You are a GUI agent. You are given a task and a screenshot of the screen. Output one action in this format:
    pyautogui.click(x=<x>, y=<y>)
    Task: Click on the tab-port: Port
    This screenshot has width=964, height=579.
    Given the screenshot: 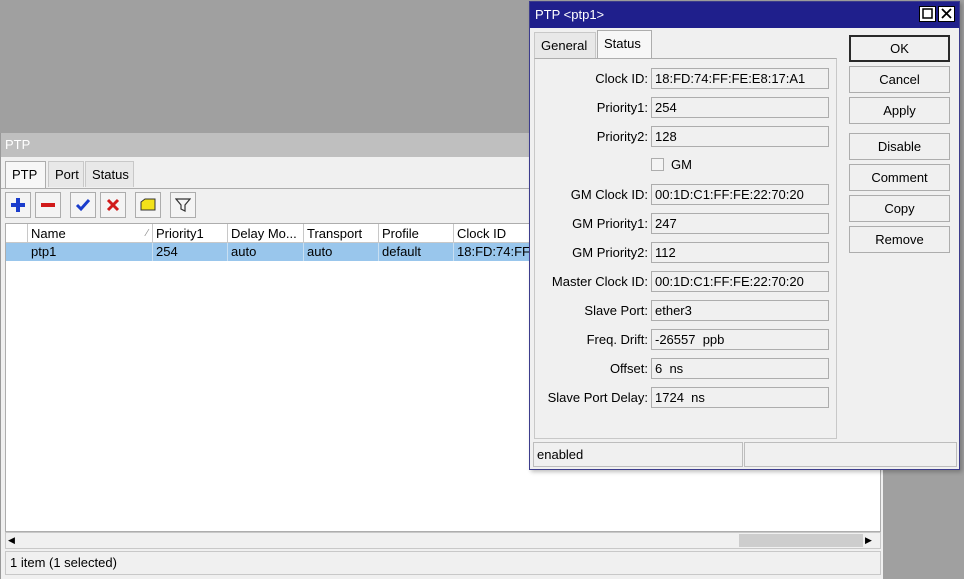 What is the action you would take?
    pyautogui.click(x=66, y=174)
    